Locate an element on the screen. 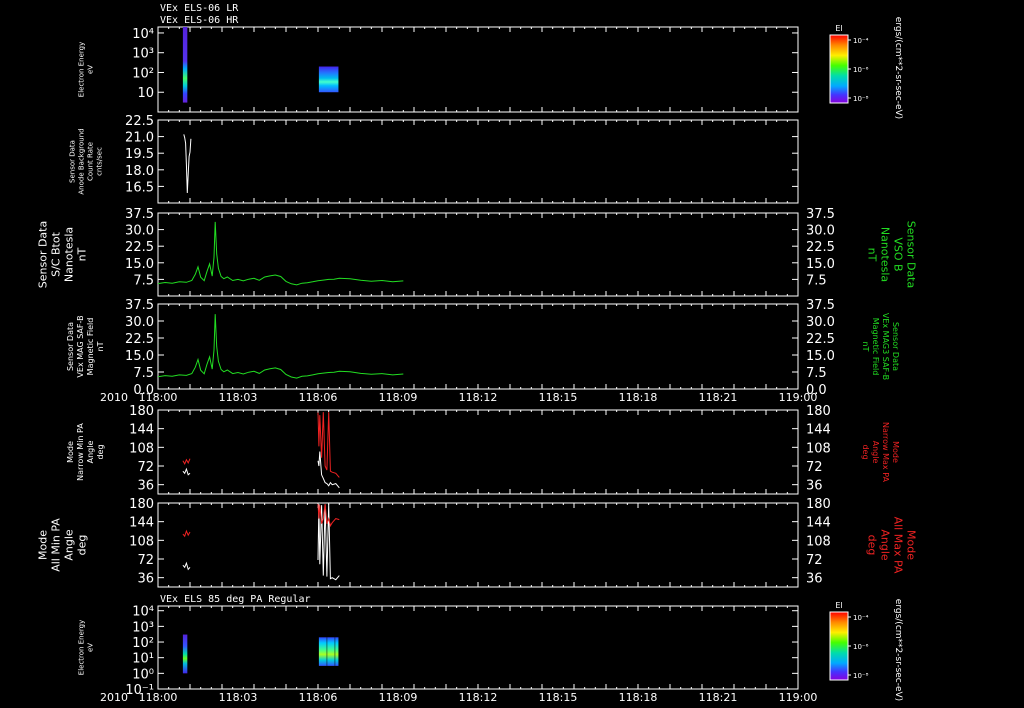 The width and height of the screenshot is (1024, 708). y-tick-label: 21.0 is located at coordinates (139, 138).